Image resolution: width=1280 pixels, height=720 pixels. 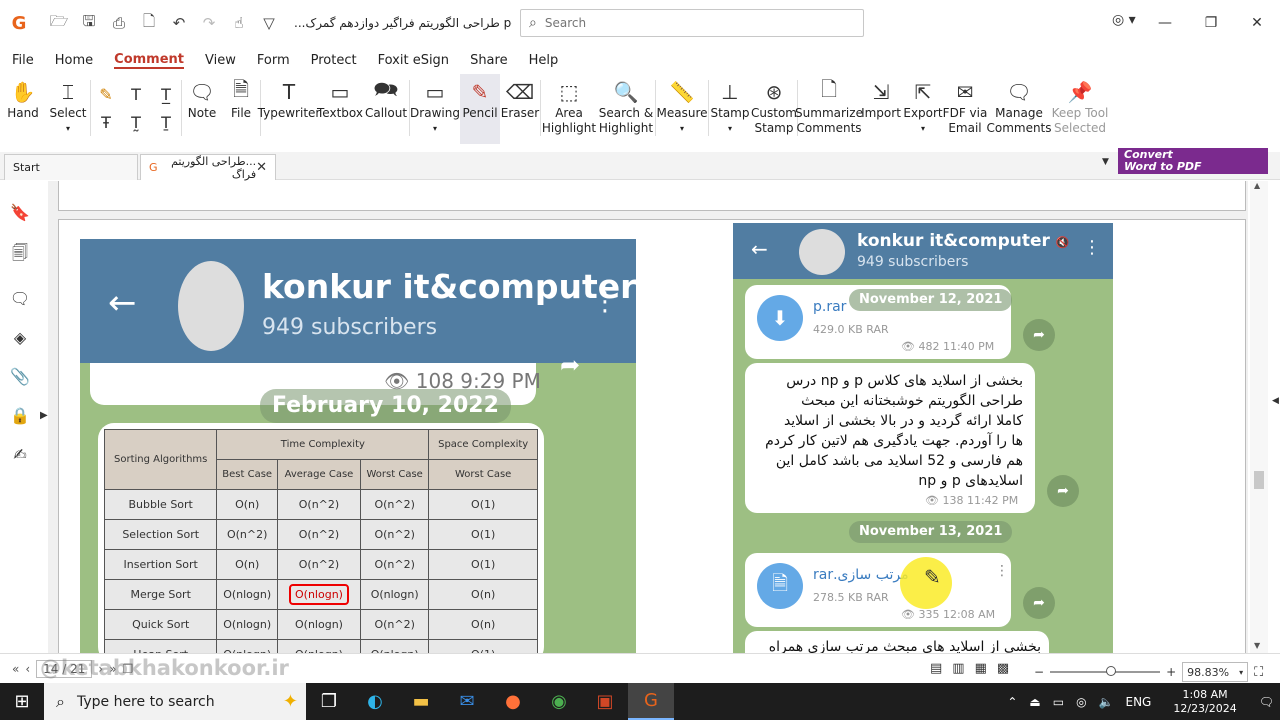 I want to click on foxit-logo-icon: G, so click(x=19, y=23).